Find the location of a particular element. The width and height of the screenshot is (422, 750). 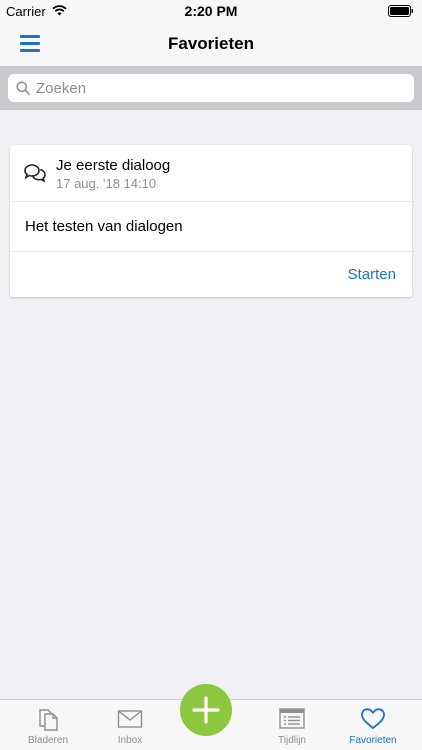

add-button is located at coordinates (206, 710).